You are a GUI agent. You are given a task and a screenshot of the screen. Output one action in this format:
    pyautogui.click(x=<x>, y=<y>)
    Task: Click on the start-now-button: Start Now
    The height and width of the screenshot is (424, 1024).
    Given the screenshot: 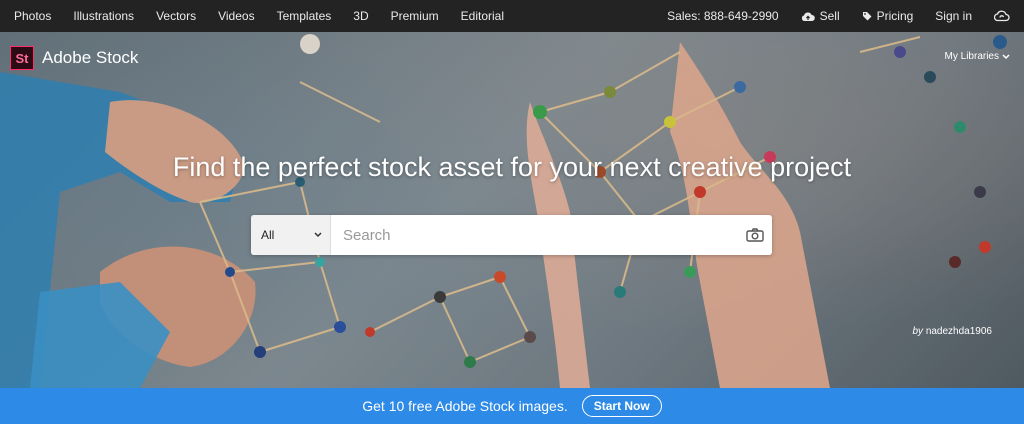 What is the action you would take?
    pyautogui.click(x=621, y=406)
    